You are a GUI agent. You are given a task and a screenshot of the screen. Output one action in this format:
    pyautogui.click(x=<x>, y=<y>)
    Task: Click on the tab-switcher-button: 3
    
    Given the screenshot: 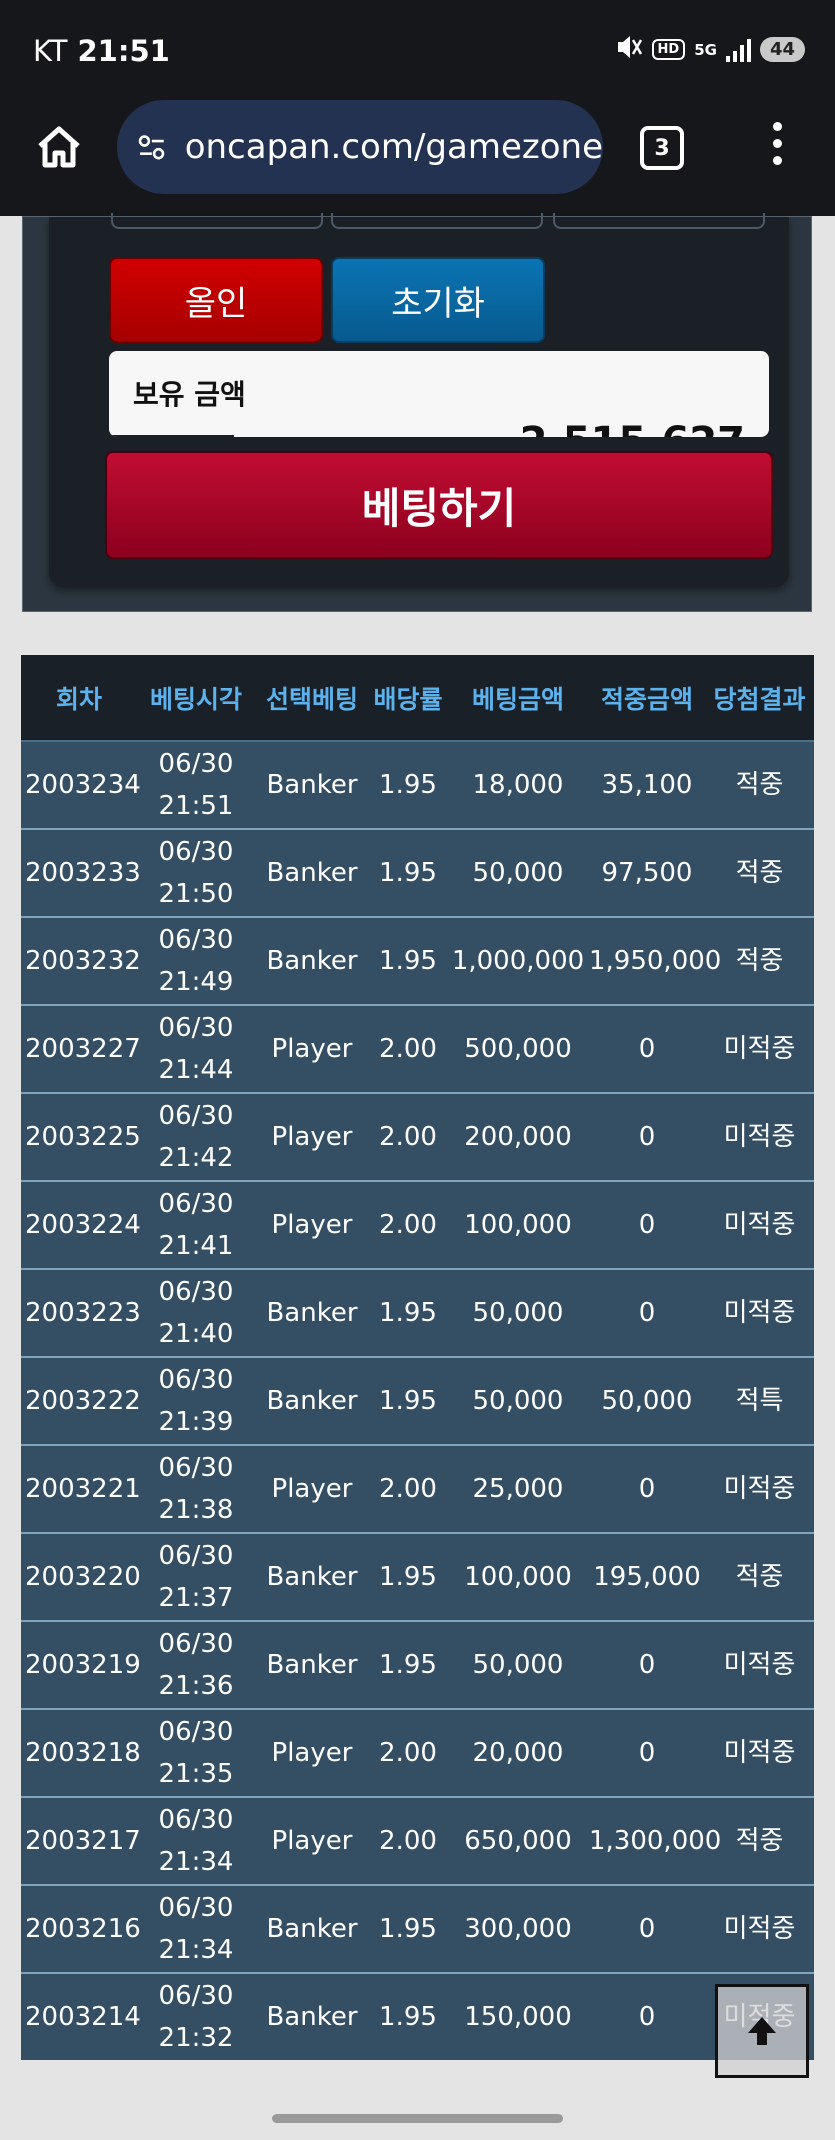 What is the action you would take?
    pyautogui.click(x=662, y=148)
    